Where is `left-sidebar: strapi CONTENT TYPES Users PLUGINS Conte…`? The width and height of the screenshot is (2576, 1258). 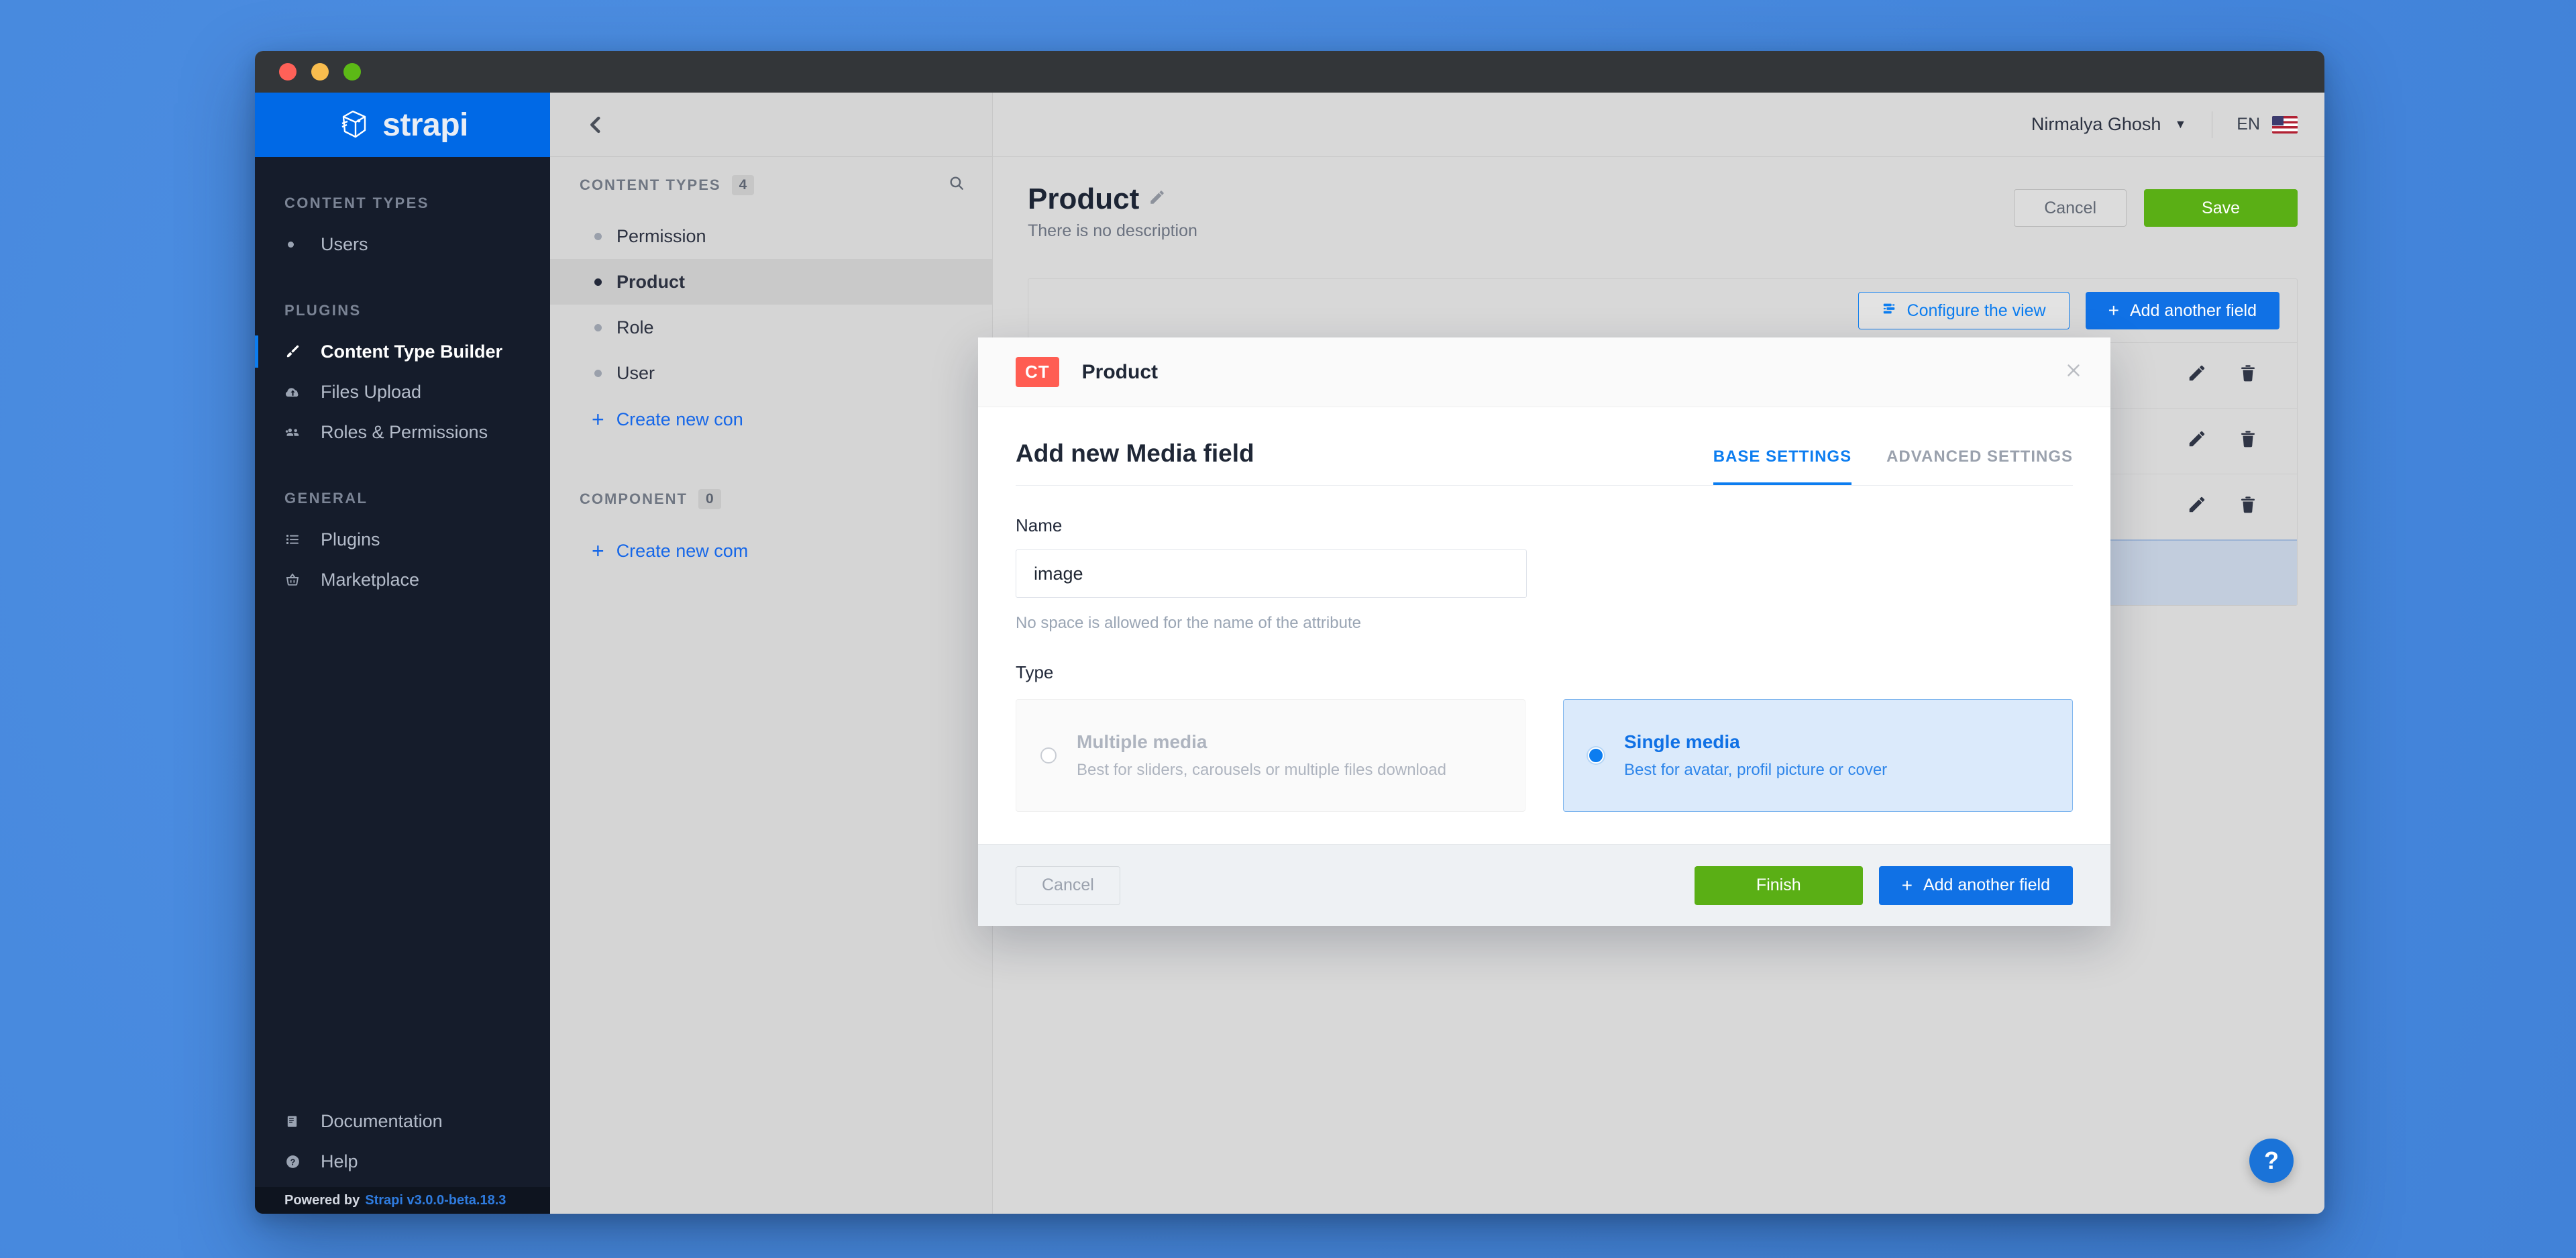 left-sidebar: strapi CONTENT TYPES Users PLUGINS Conte… is located at coordinates (402, 653).